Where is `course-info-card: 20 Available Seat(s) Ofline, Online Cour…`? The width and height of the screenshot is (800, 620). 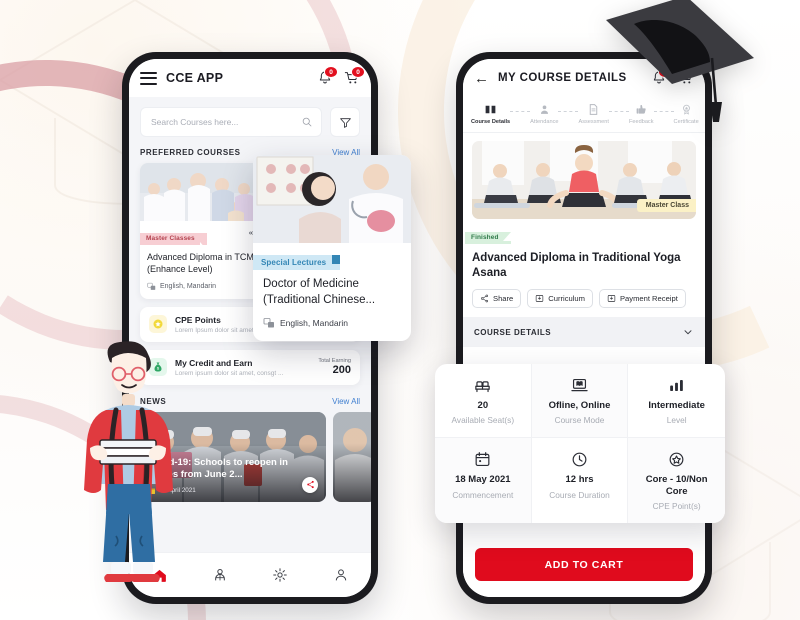
course-info-card: 20 Available Seat(s) Ofline, Online Cour… is located at coordinates (580, 444).